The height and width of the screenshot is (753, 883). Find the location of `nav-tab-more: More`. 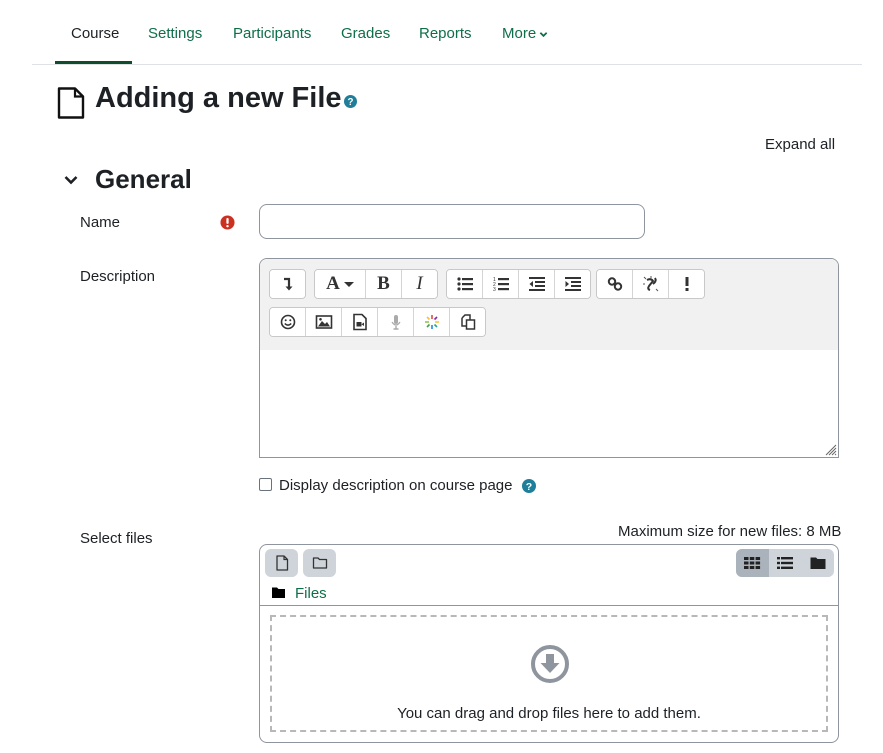

nav-tab-more: More is located at coordinates (525, 33).